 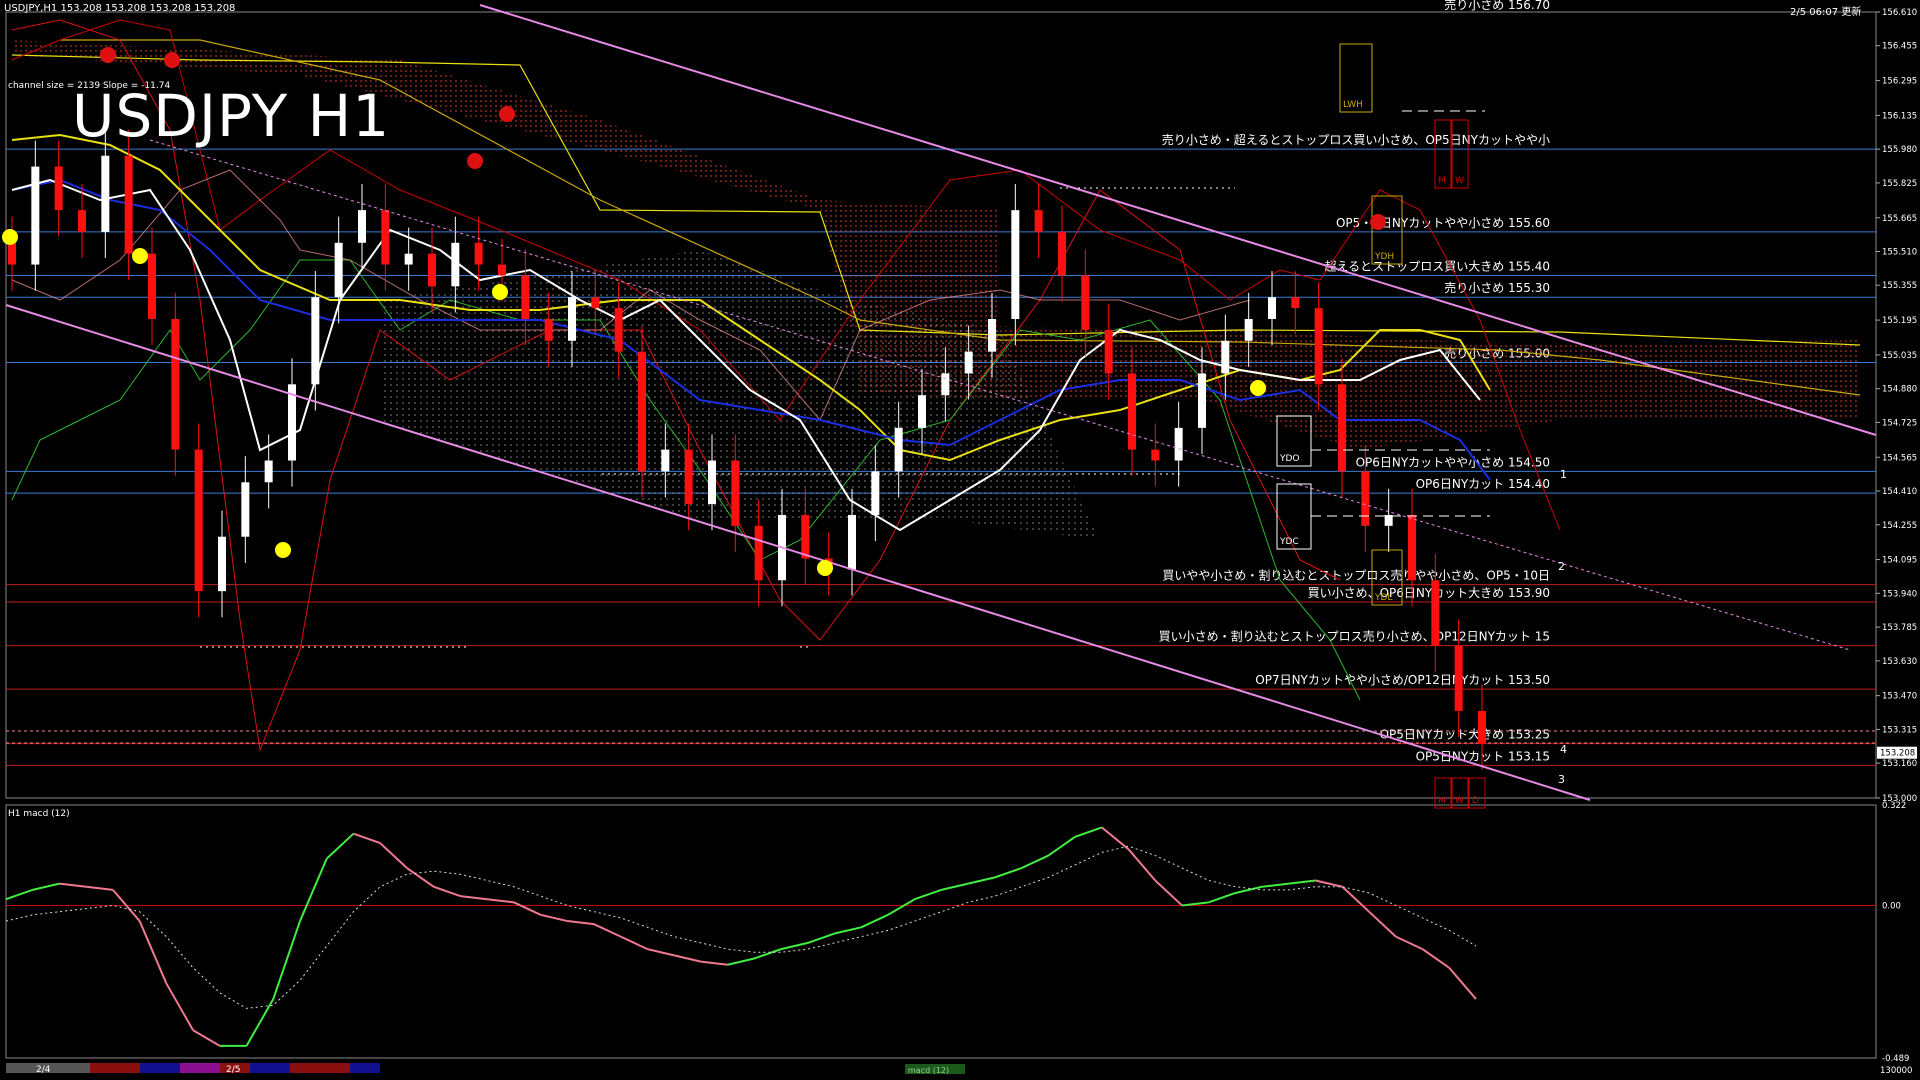 What do you see at coordinates (1459, 801) in the screenshot?
I see `day-box-label: W` at bounding box center [1459, 801].